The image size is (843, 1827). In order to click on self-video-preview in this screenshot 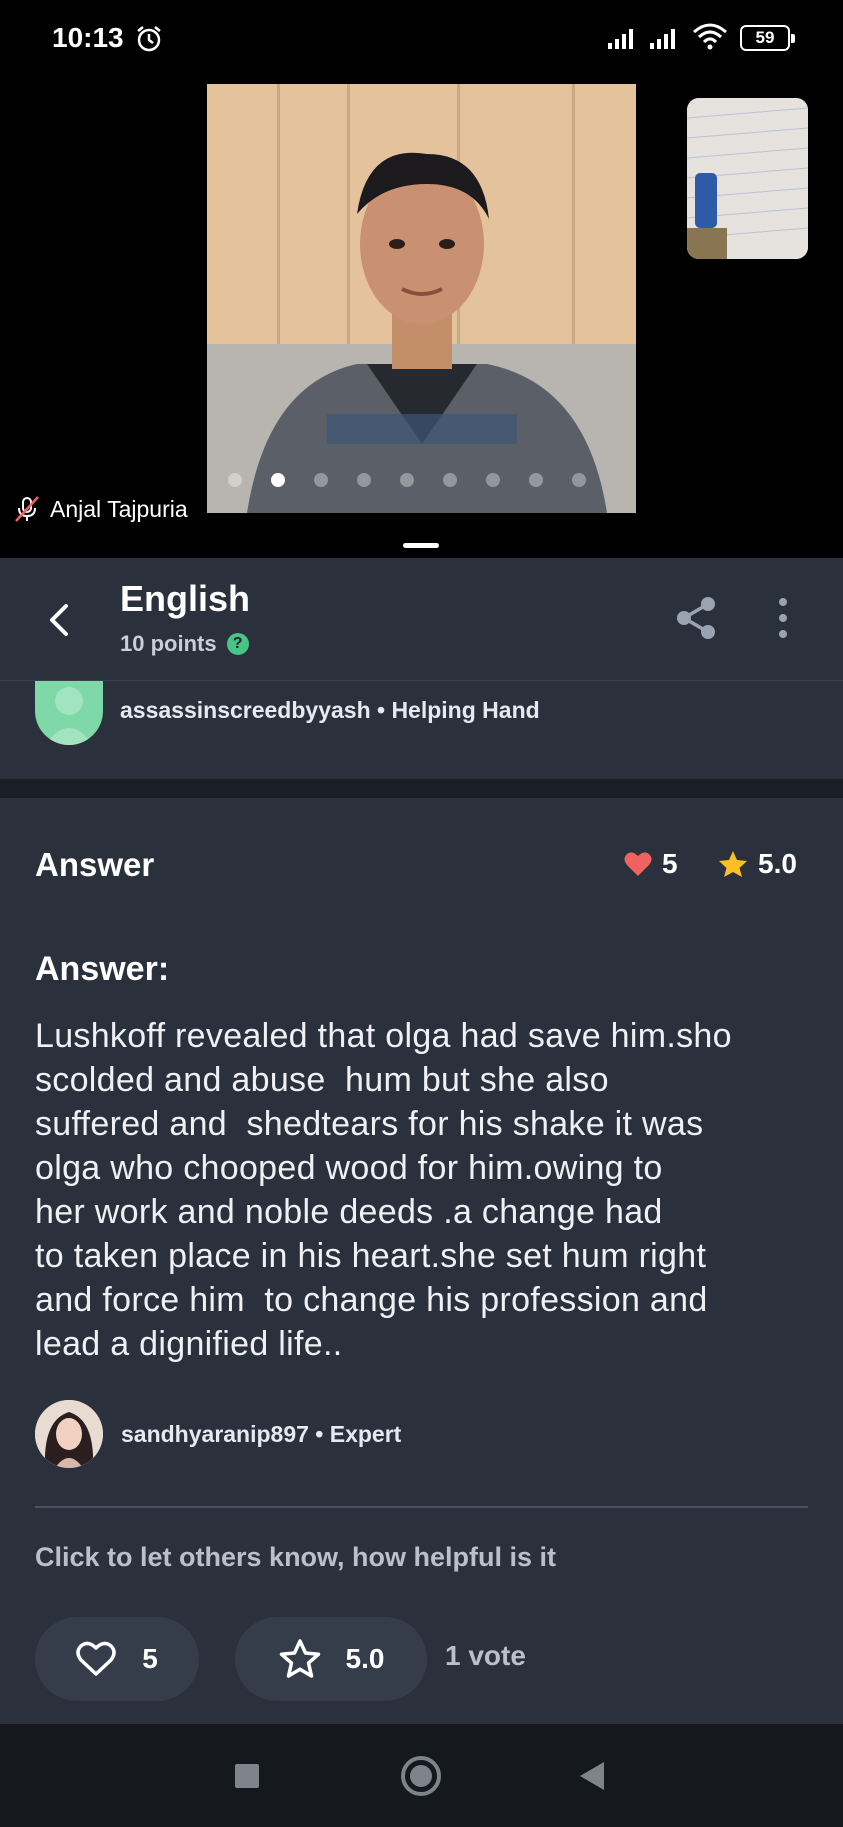, I will do `click(747, 178)`.